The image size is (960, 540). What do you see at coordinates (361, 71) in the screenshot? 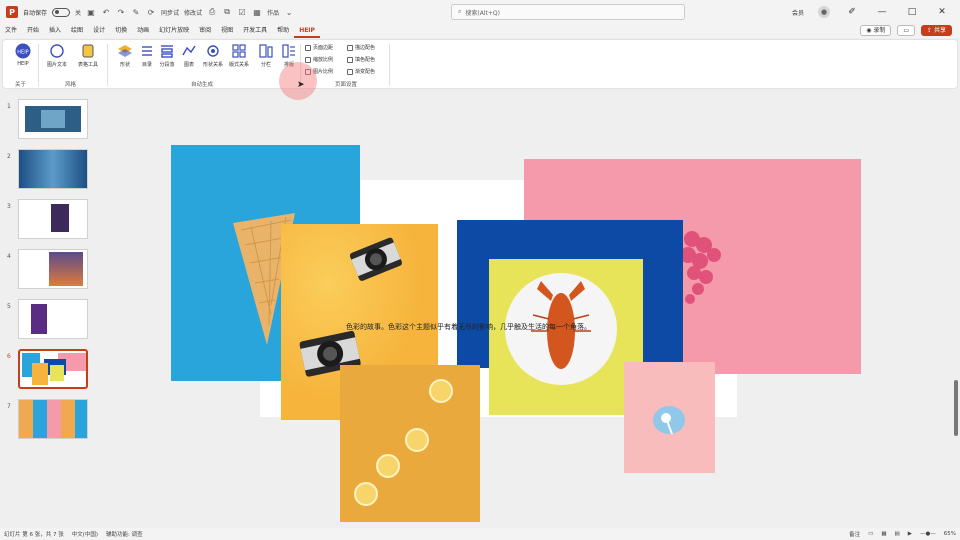
I see `ribbon-checkbox-5: 渐变配色` at bounding box center [361, 71].